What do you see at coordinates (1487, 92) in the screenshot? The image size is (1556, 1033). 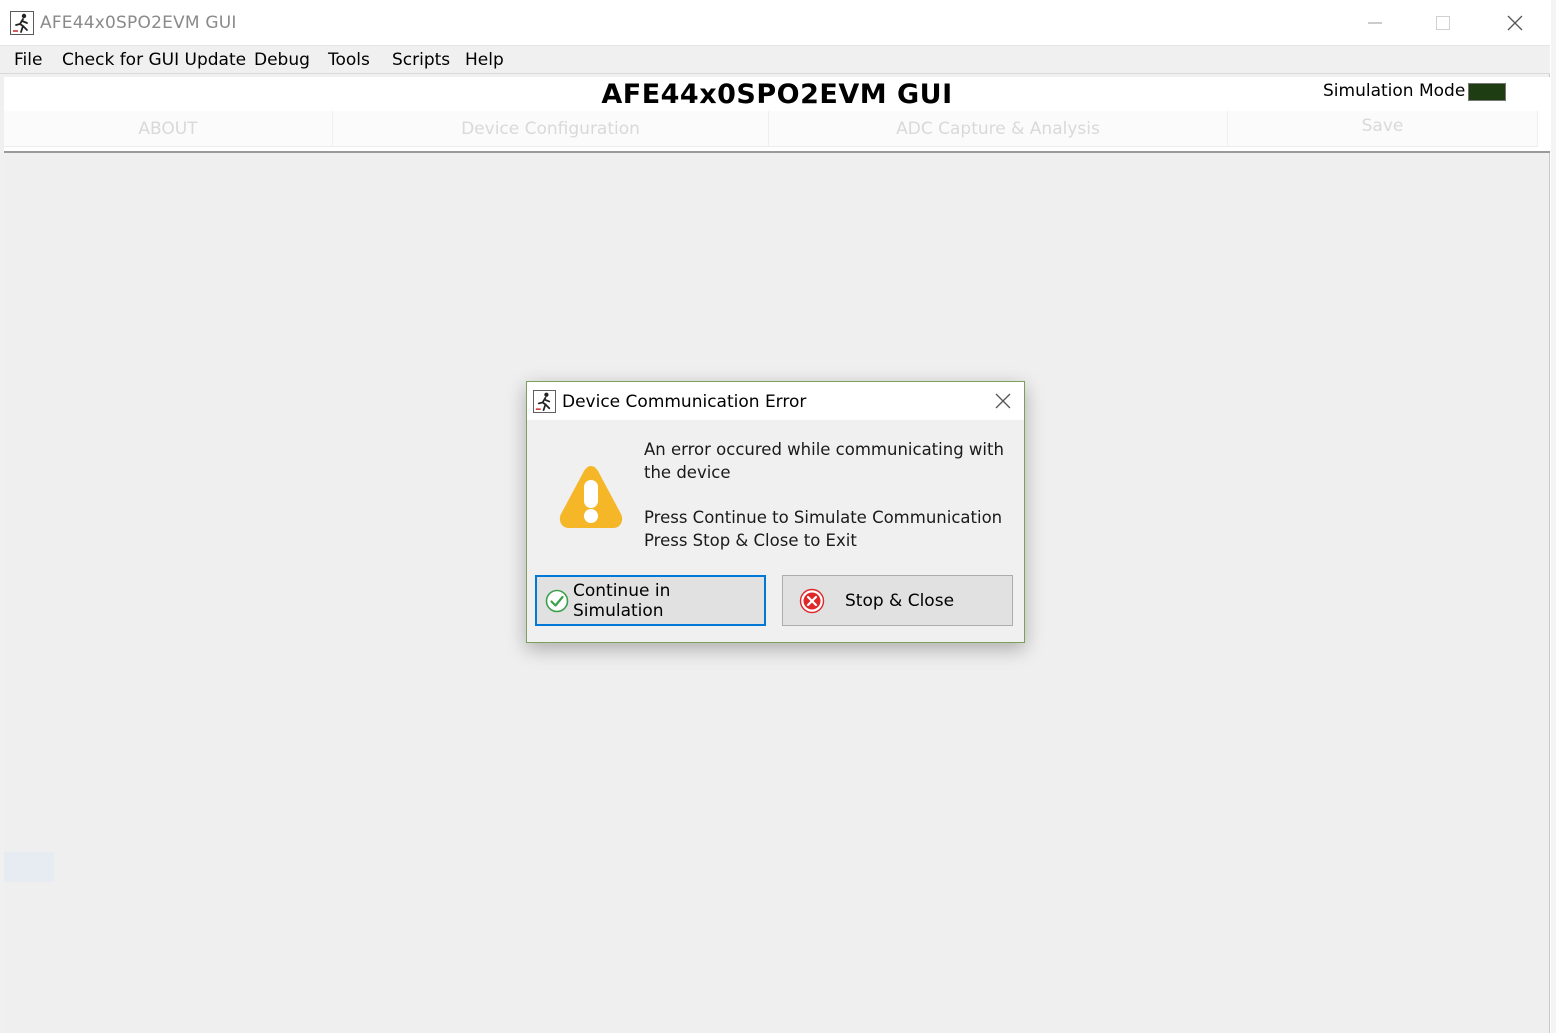 I see `simulation-mode-indicator` at bounding box center [1487, 92].